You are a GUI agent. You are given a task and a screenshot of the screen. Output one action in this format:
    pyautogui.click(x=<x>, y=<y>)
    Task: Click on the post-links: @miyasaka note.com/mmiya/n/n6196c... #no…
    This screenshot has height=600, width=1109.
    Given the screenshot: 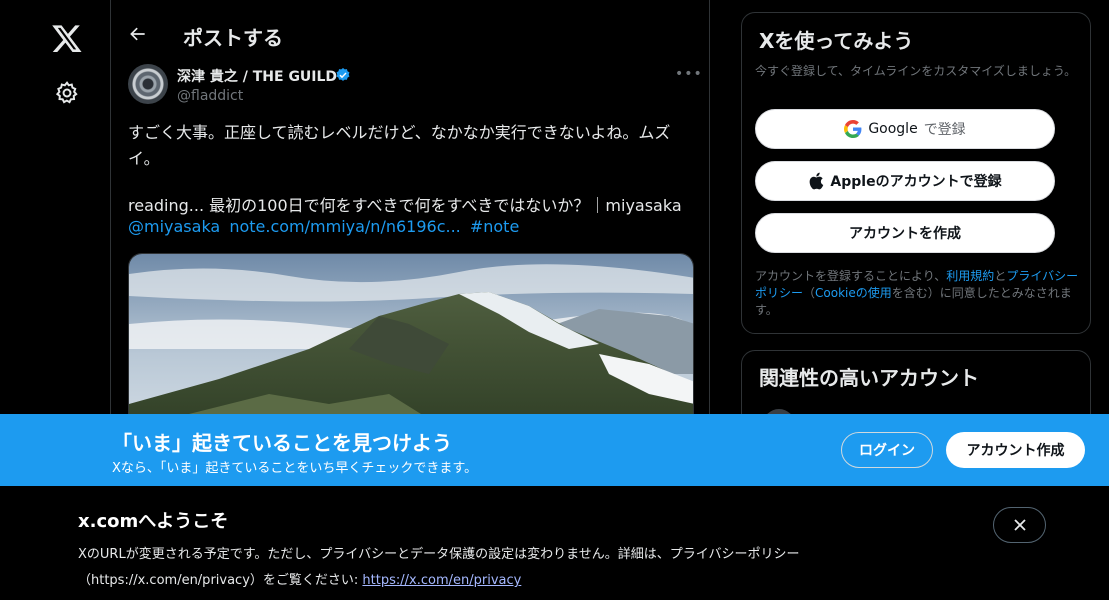 What is the action you would take?
    pyautogui.click(x=325, y=226)
    